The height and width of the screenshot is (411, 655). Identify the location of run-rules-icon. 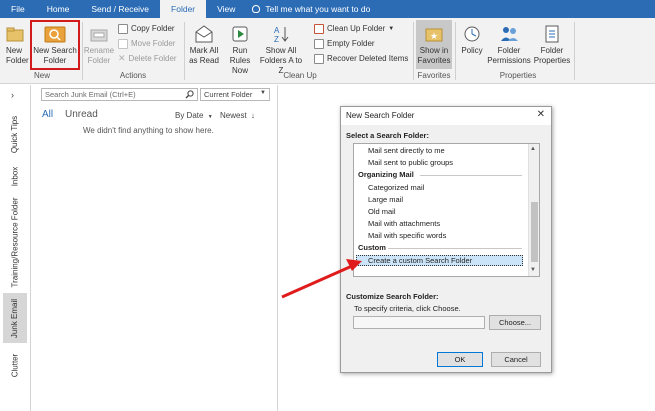
(240, 34).